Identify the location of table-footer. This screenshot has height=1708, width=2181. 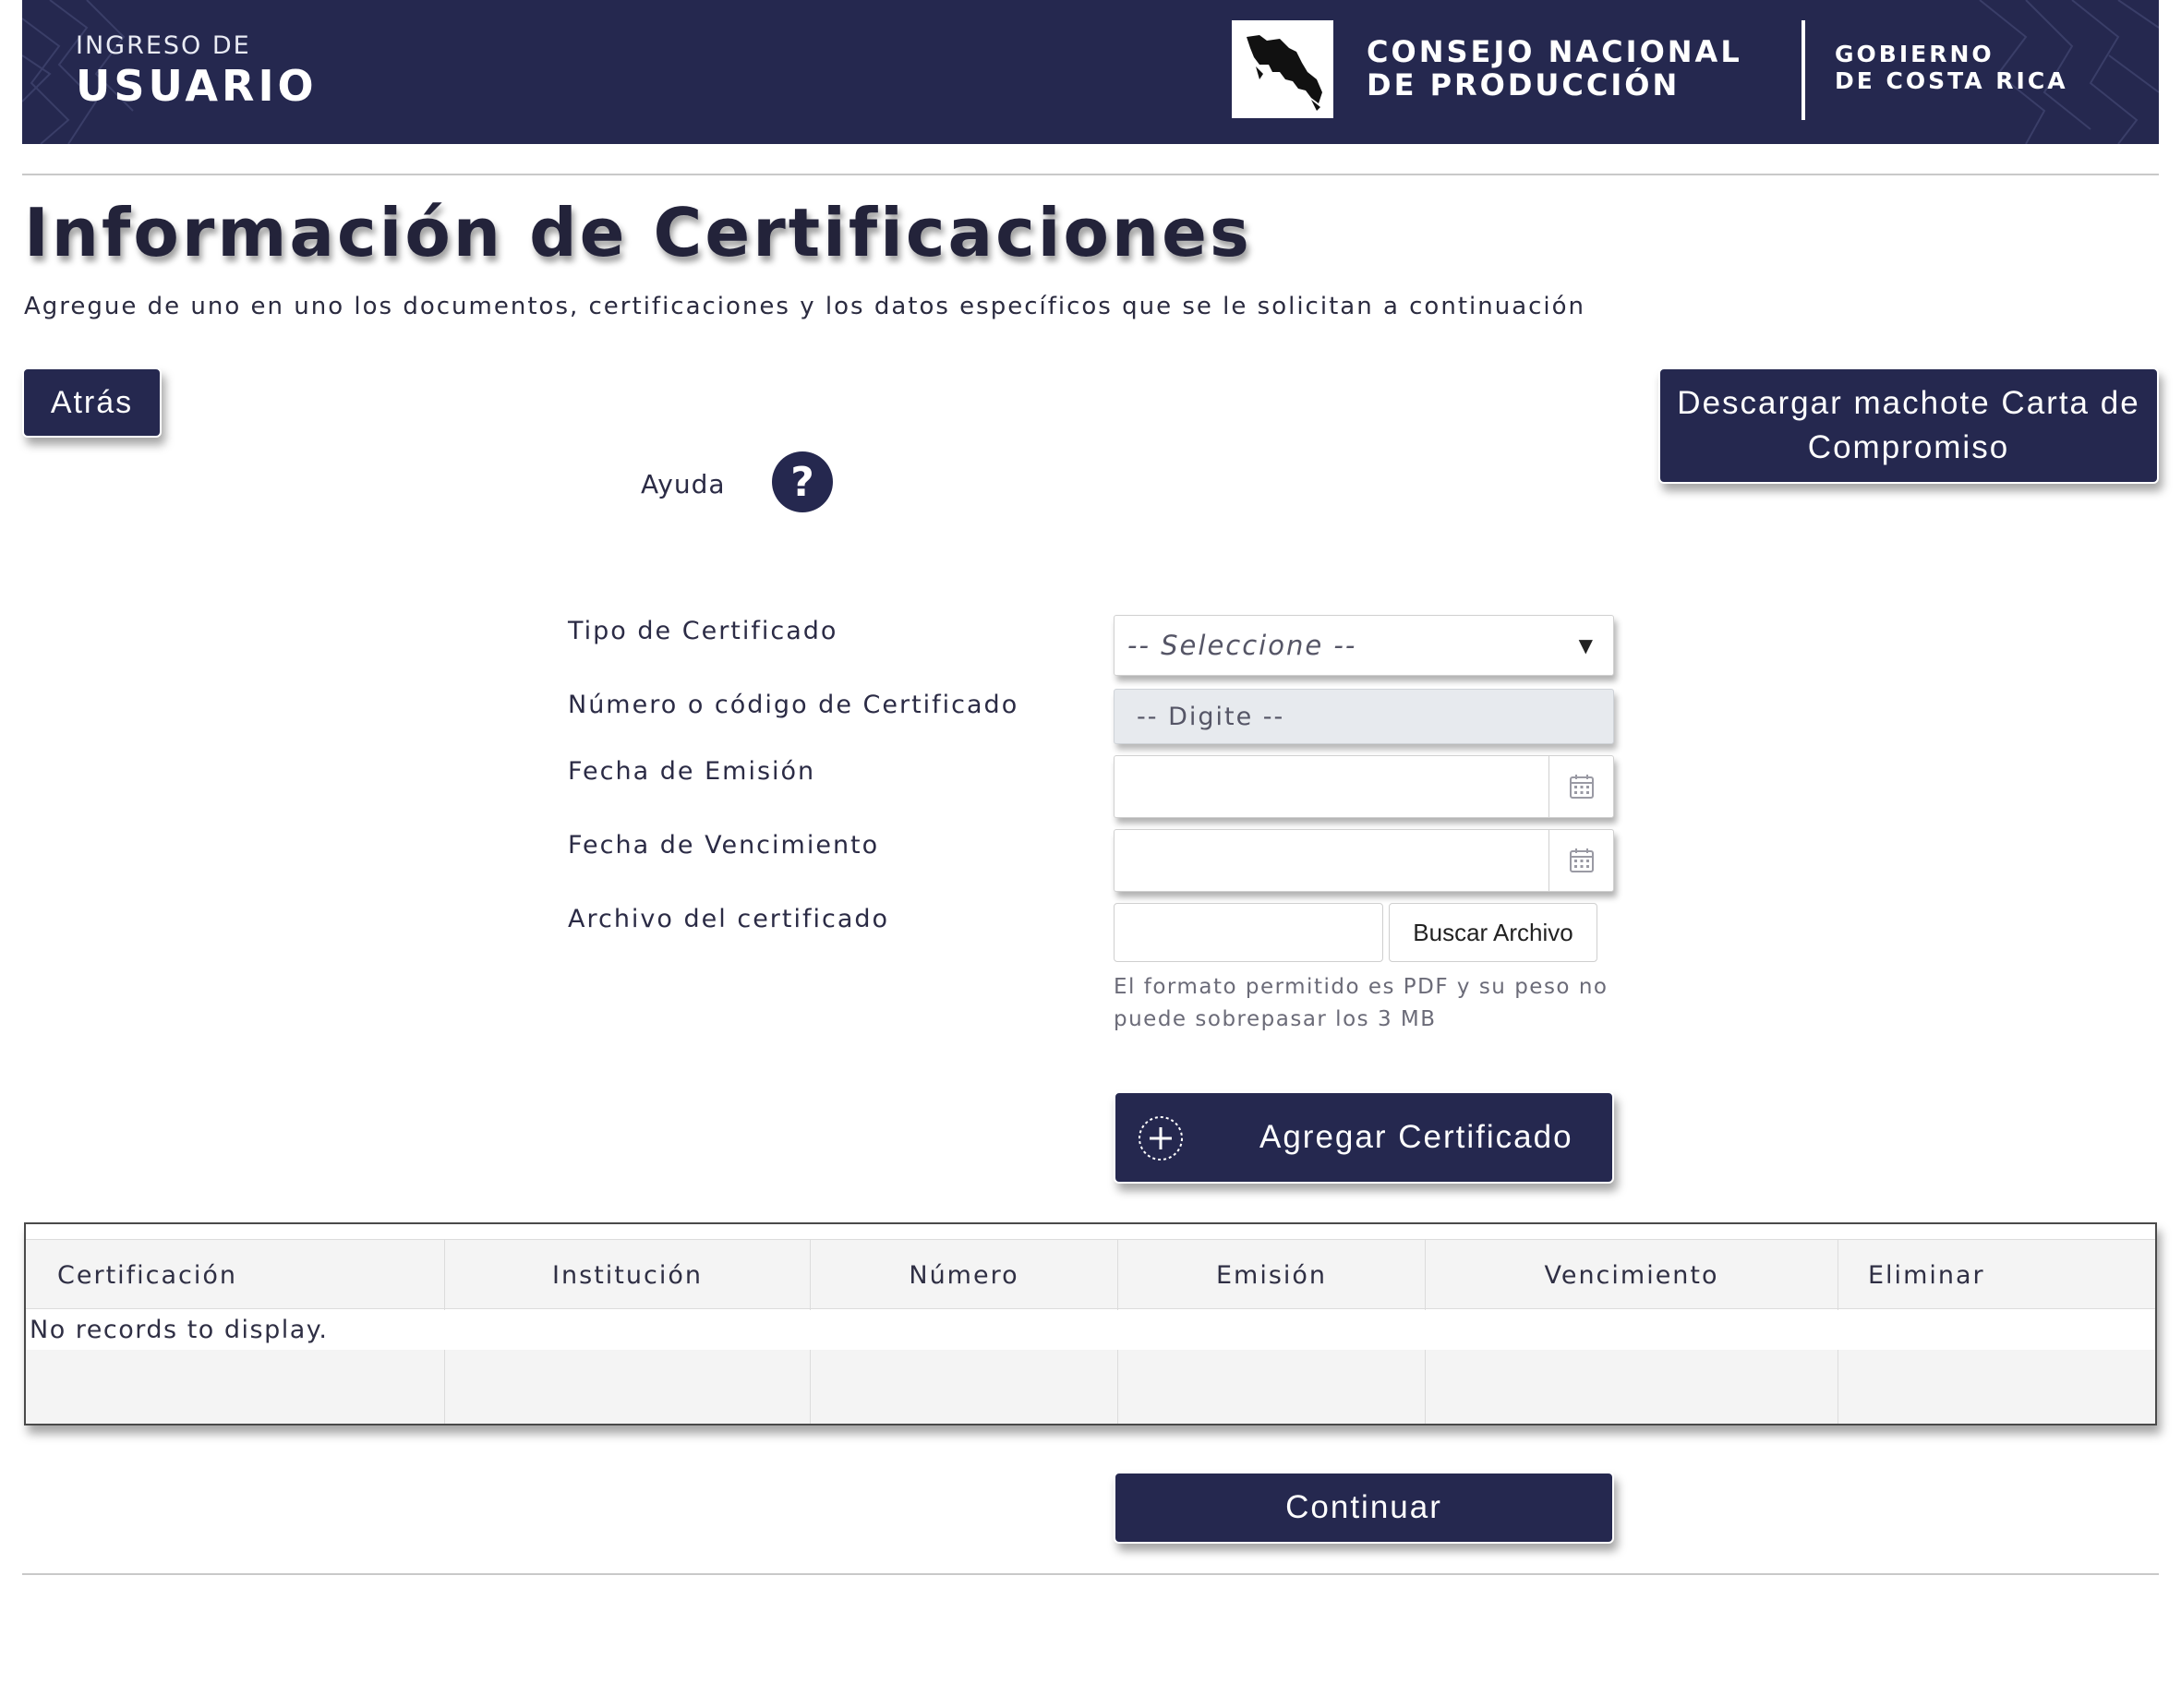
(1090, 1387).